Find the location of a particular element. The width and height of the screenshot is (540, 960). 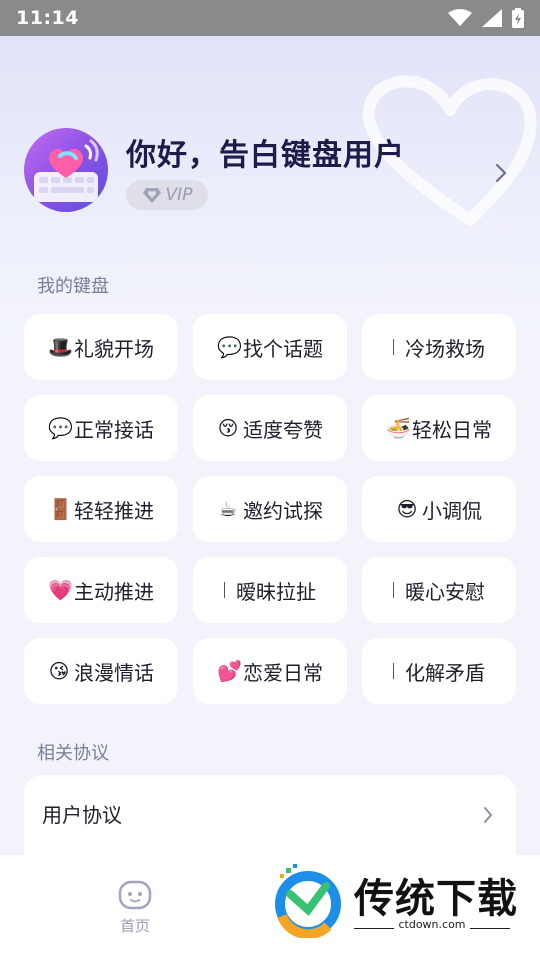

home-icon is located at coordinates (135, 895).